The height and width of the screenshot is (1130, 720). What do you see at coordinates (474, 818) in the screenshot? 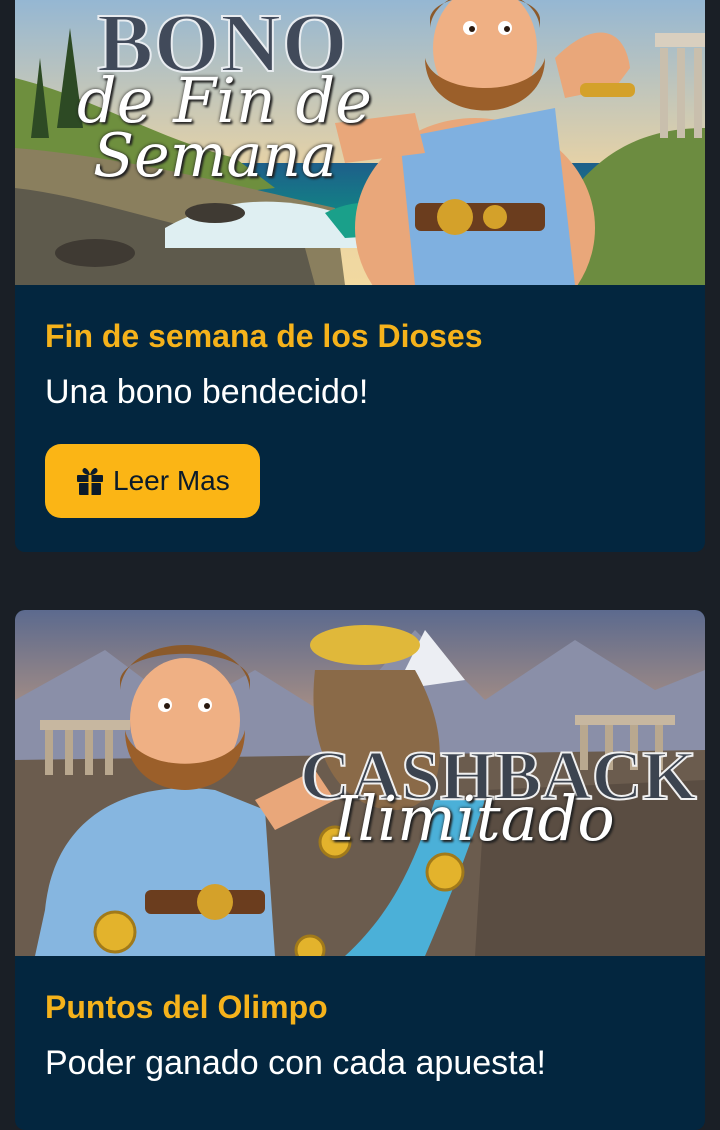
I see `banner-script: Ilimitado` at bounding box center [474, 818].